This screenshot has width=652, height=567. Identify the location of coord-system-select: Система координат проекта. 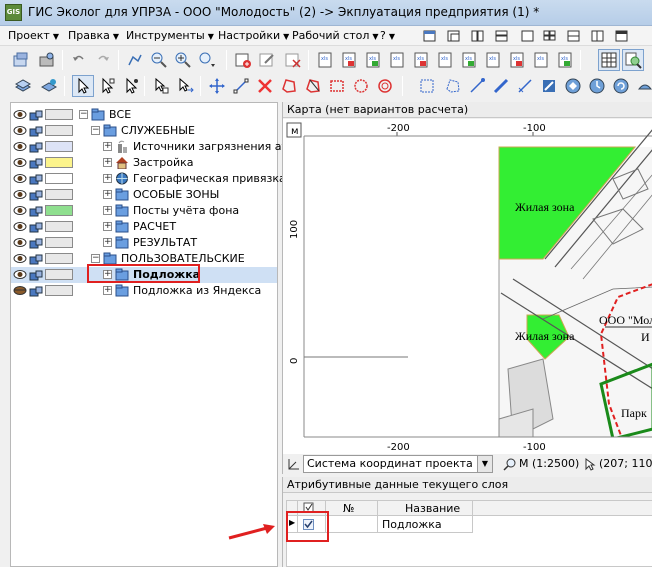
(398, 464).